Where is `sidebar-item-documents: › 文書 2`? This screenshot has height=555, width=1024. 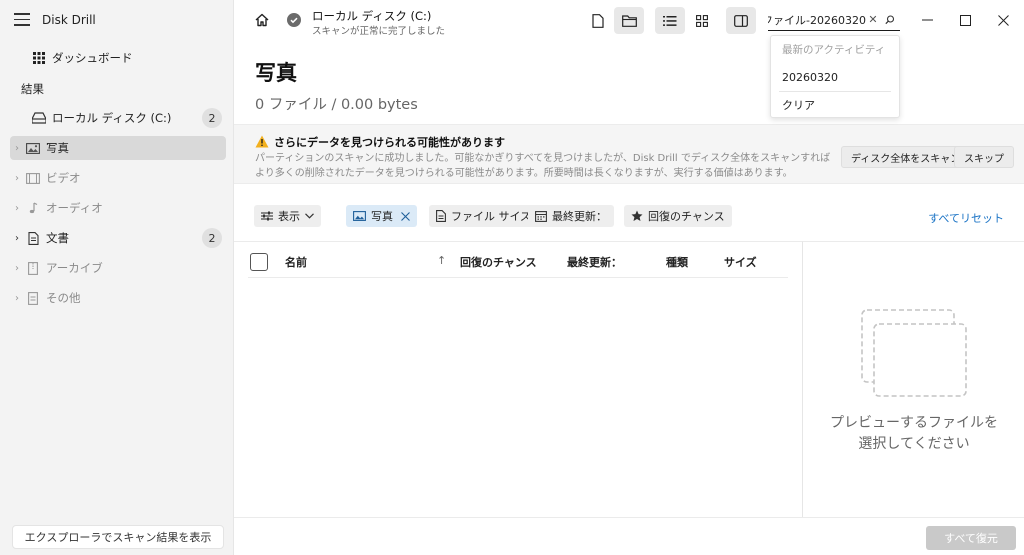
sidebar-item-documents: › 文書 2 is located at coordinates (118, 238).